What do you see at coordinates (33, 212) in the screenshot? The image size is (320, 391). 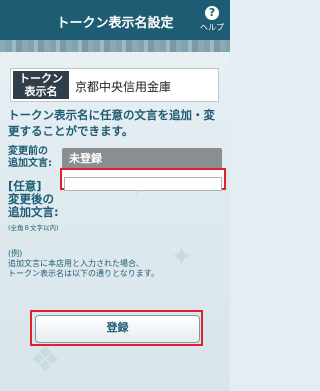 I see `after-label-line3: 追加文言:` at bounding box center [33, 212].